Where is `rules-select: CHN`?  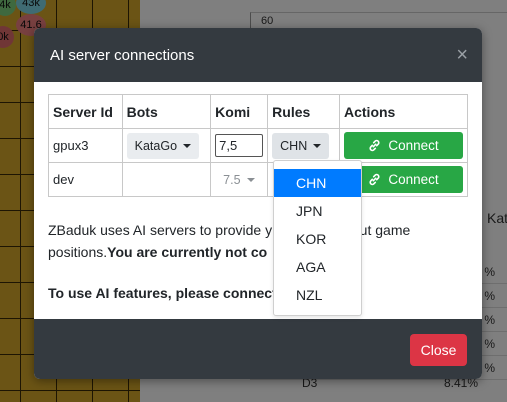 rules-select: CHN is located at coordinates (301, 145).